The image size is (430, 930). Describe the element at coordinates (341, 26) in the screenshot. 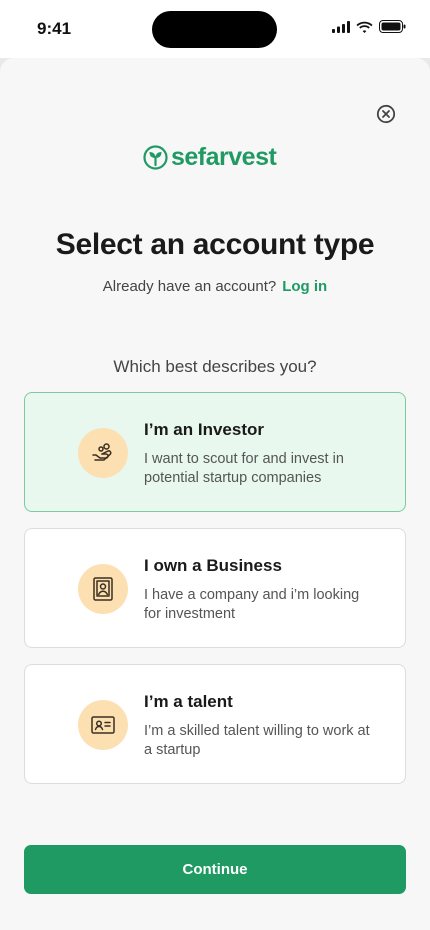

I see `cellular-signal-icon` at that location.